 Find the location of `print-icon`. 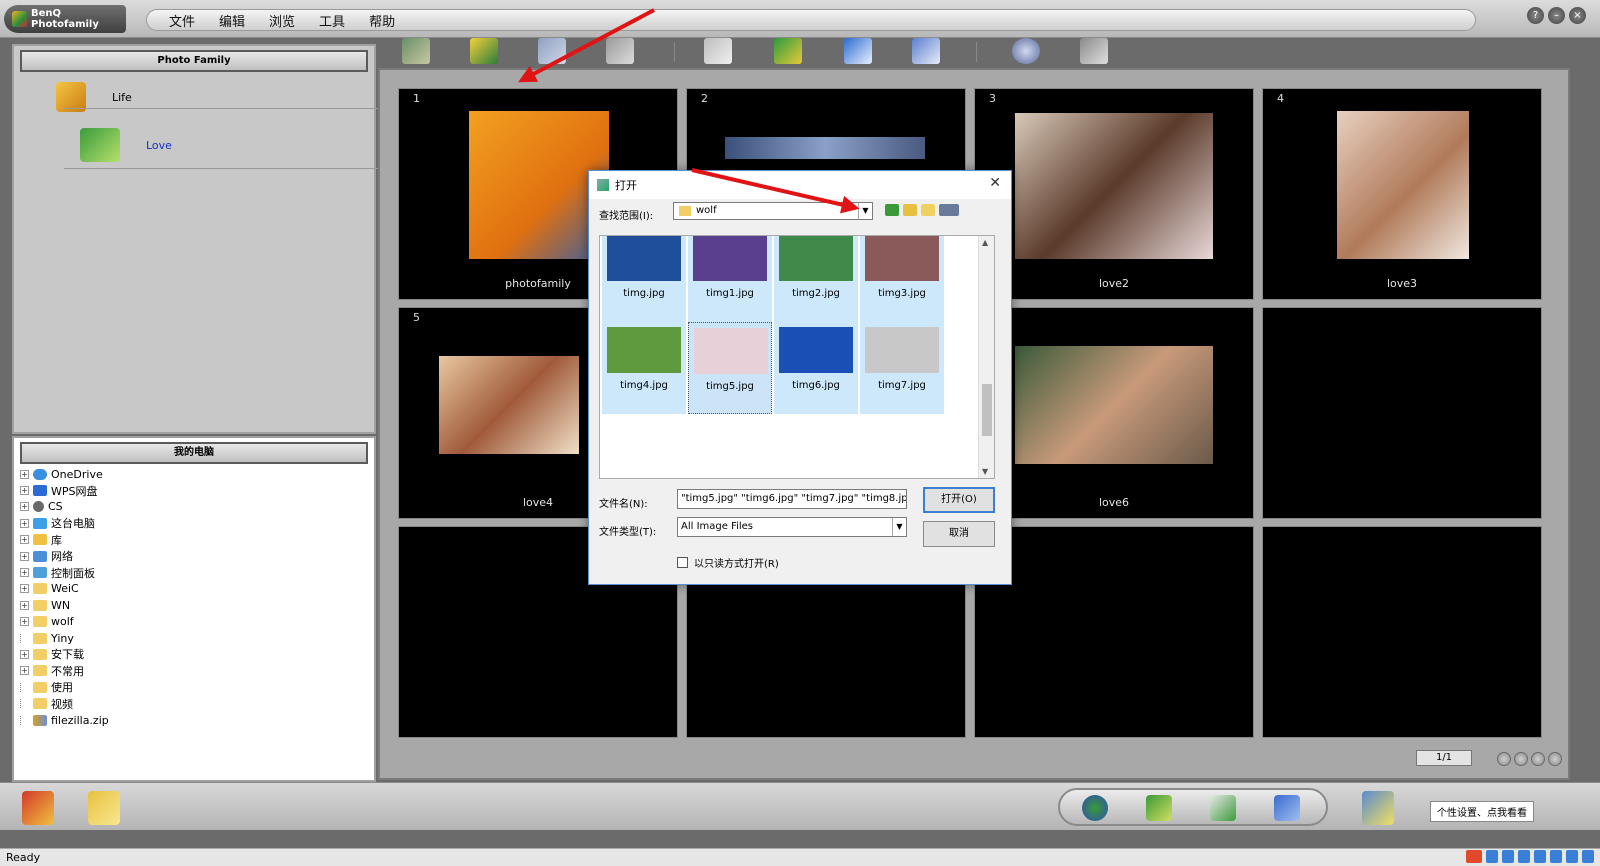

print-icon is located at coordinates (718, 51).